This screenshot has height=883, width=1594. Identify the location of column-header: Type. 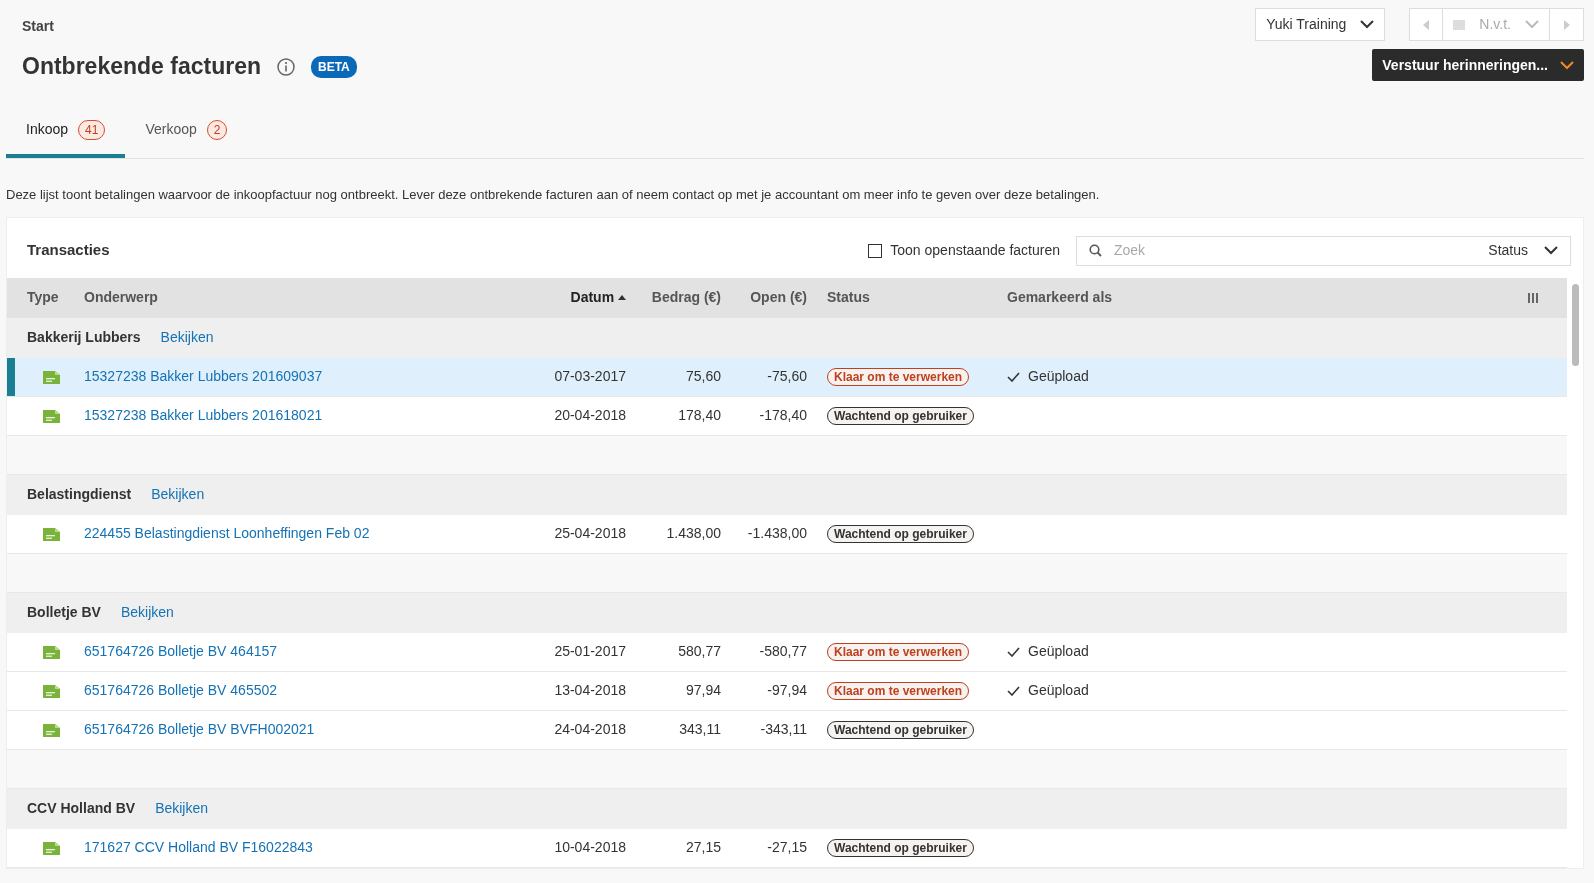
(43, 297).